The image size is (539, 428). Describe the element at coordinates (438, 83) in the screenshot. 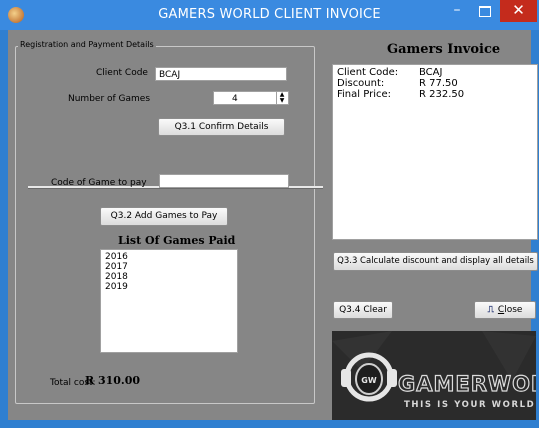

I see `invoice-row-value: R 77.50` at that location.